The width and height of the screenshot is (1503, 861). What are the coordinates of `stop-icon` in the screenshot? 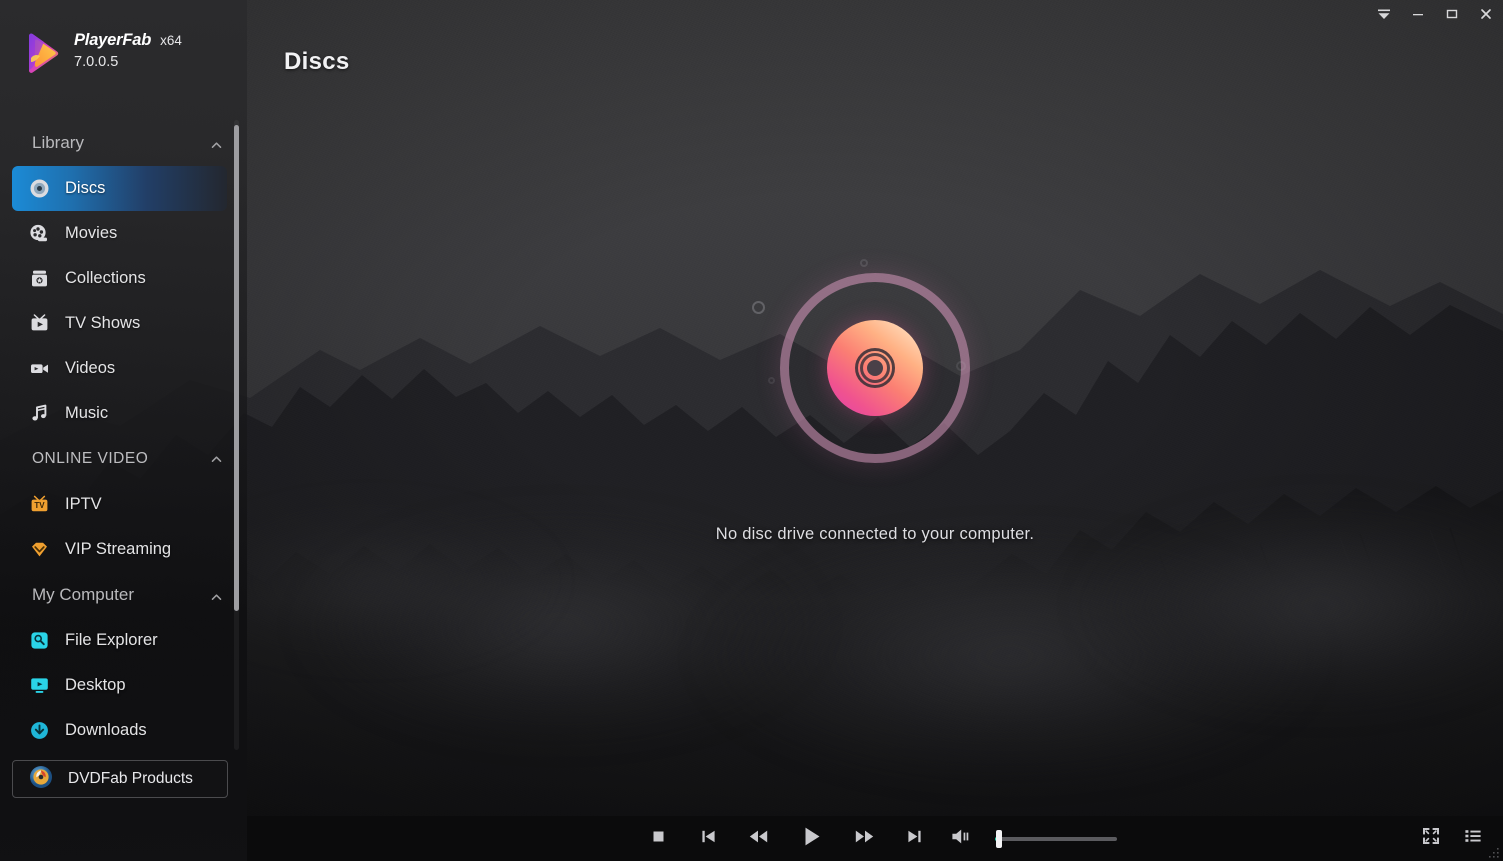 It's located at (658, 839).